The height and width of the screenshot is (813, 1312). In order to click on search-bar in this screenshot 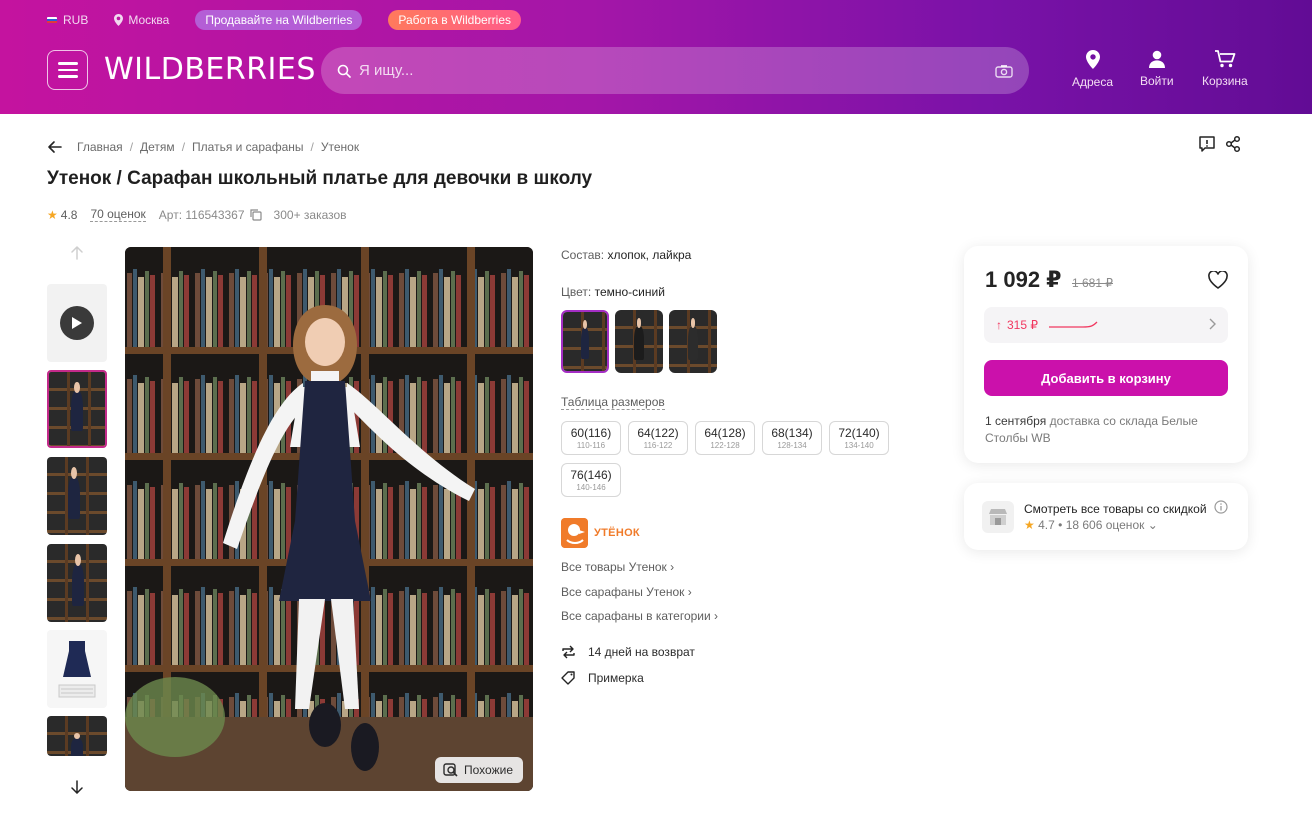, I will do `click(675, 70)`.